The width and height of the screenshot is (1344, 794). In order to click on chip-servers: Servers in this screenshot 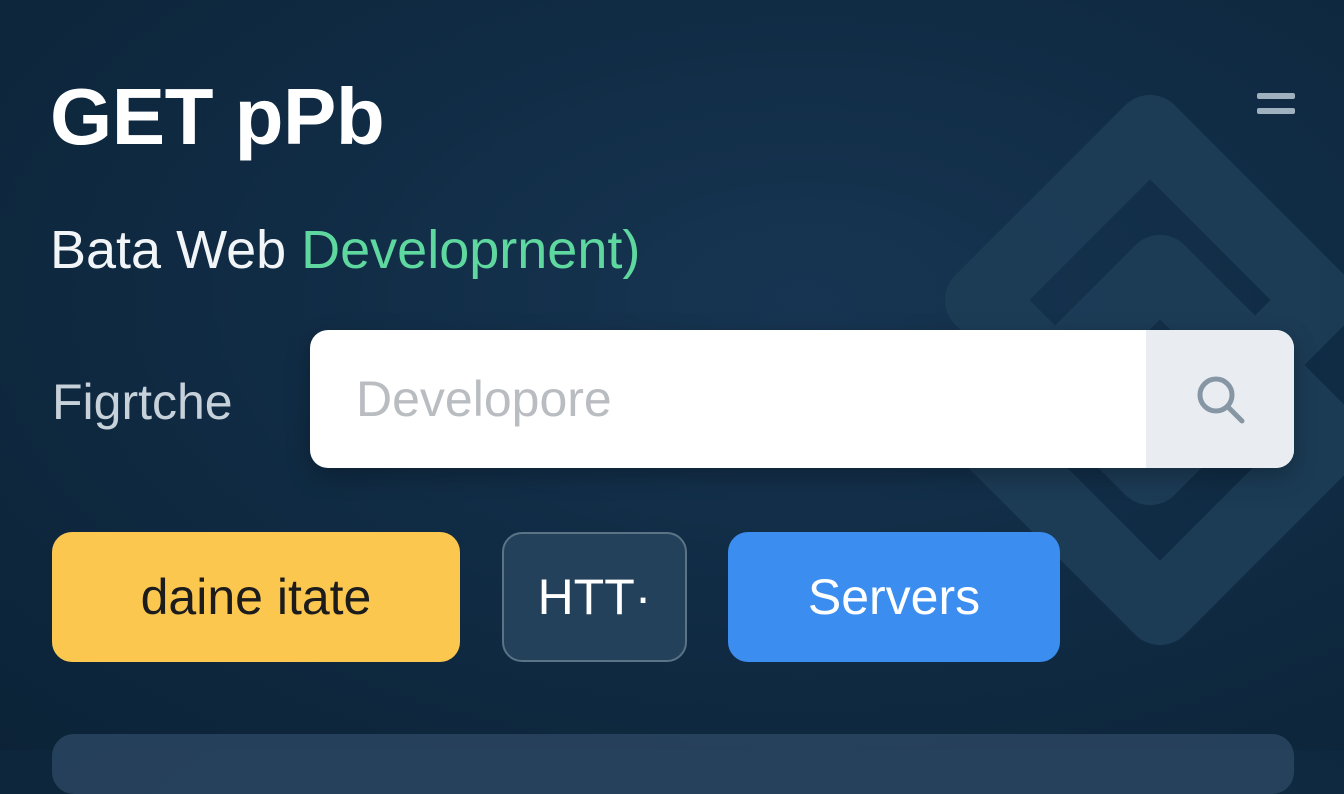, I will do `click(894, 597)`.